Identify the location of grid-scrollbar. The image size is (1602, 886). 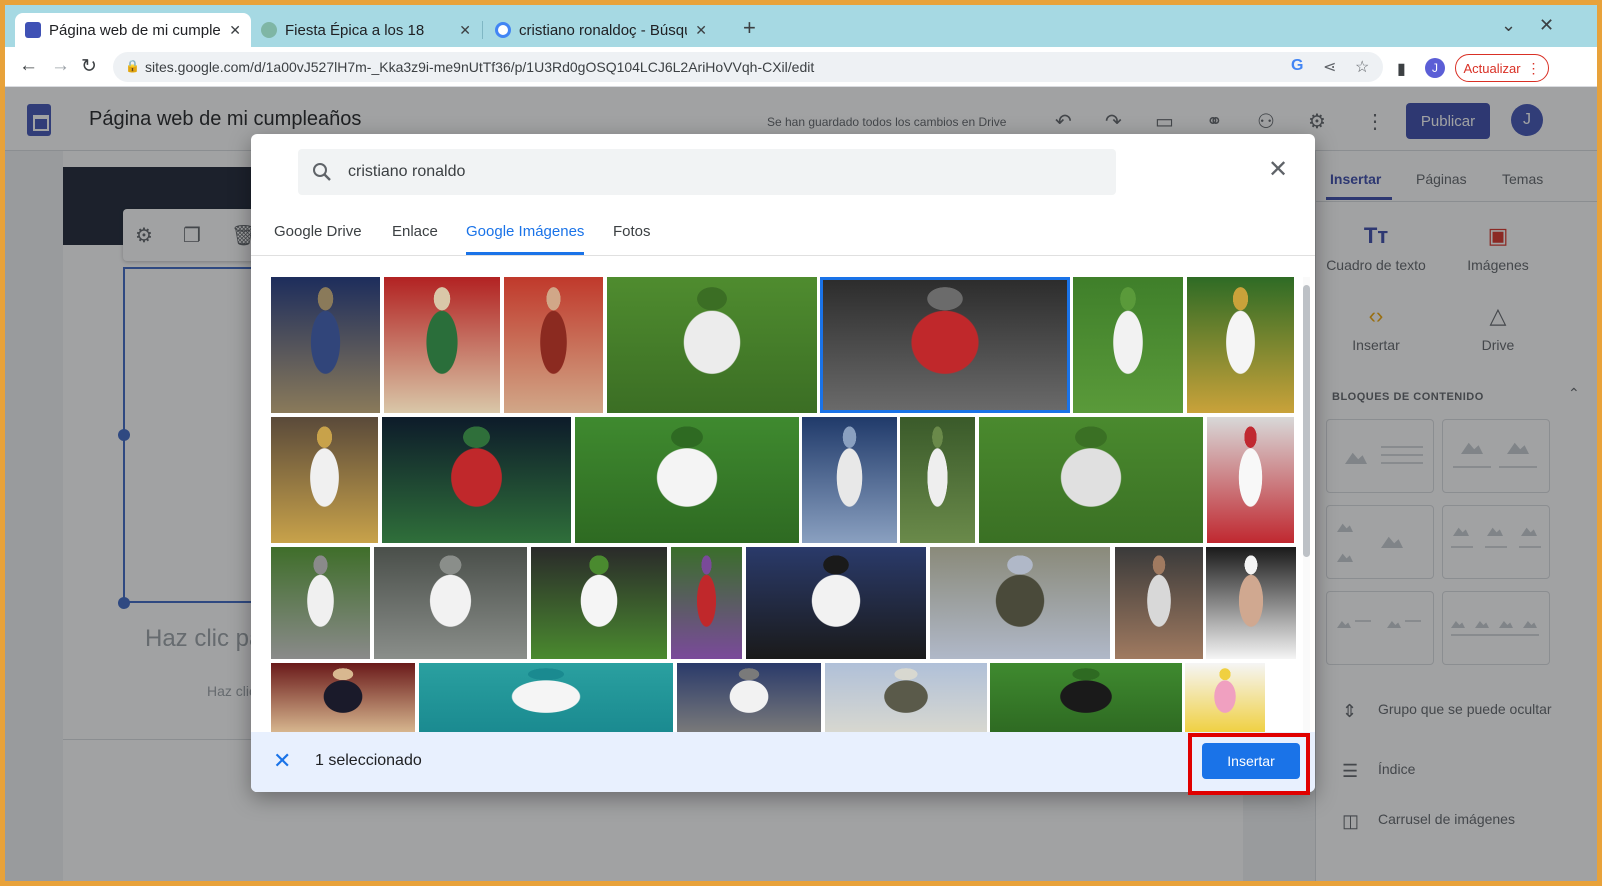
(1306, 504).